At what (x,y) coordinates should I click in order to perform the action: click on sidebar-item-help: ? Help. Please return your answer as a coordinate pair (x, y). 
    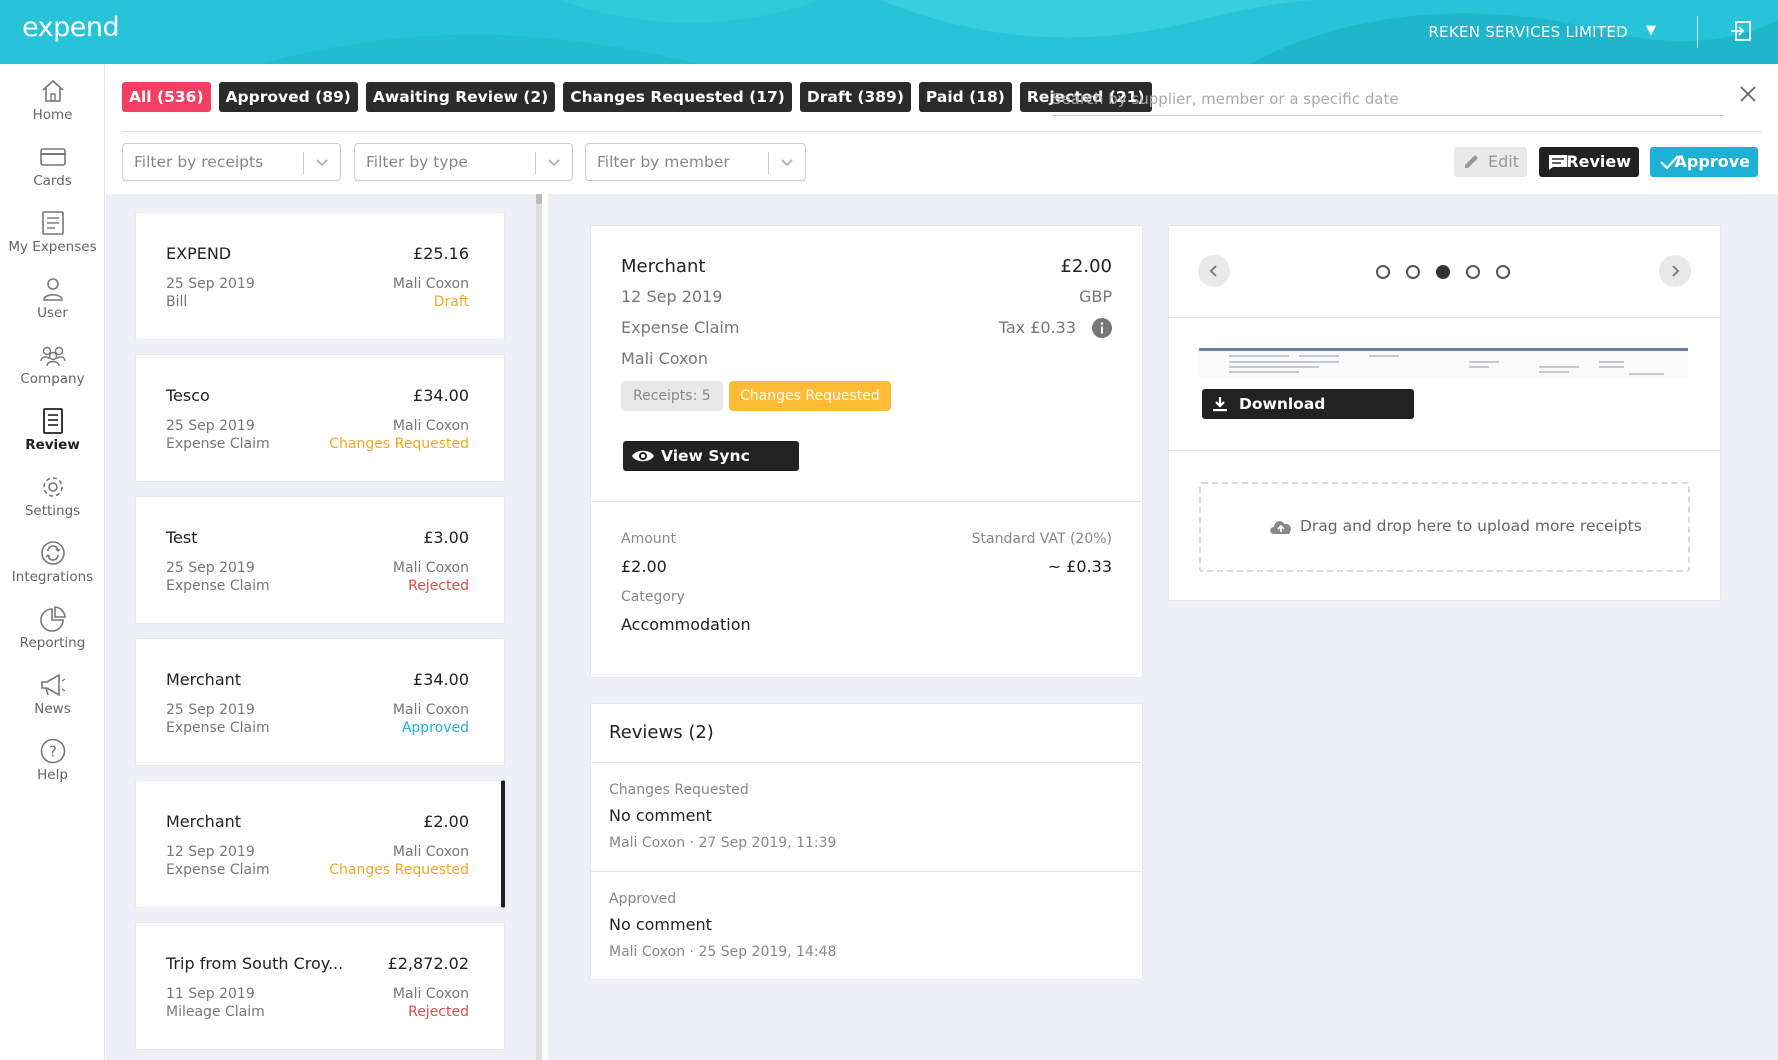
    Looking at the image, I should click on (52, 760).